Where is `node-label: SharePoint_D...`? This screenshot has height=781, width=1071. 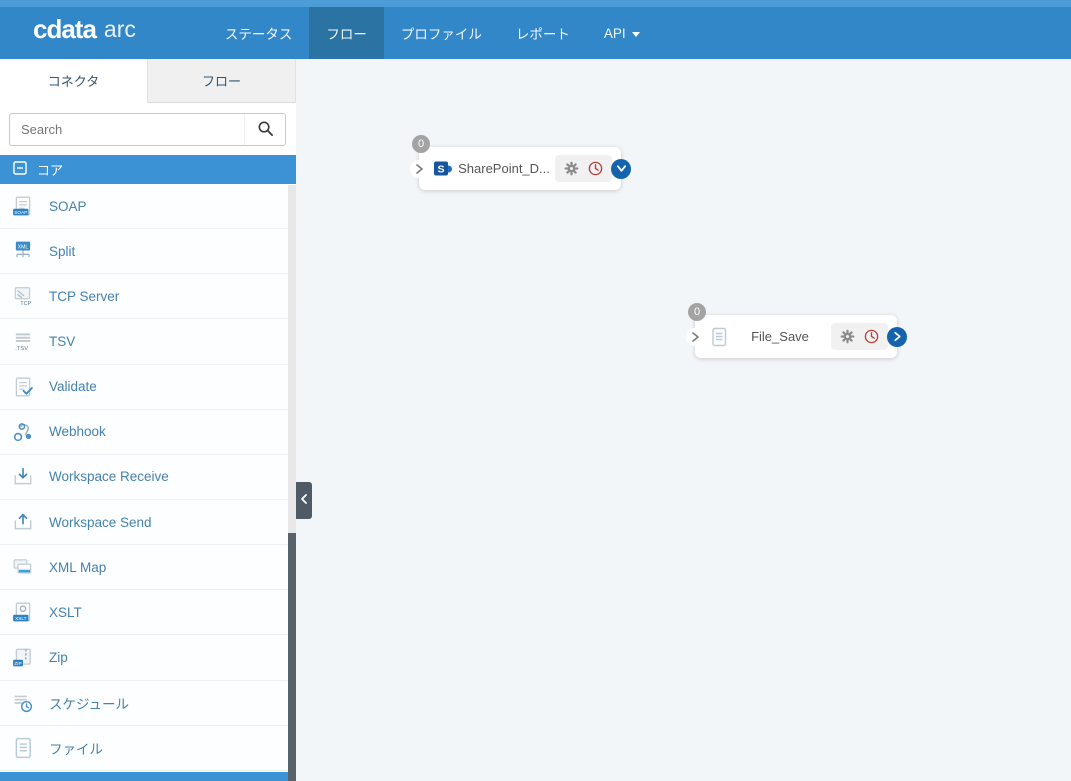 node-label: SharePoint_D... is located at coordinates (504, 168).